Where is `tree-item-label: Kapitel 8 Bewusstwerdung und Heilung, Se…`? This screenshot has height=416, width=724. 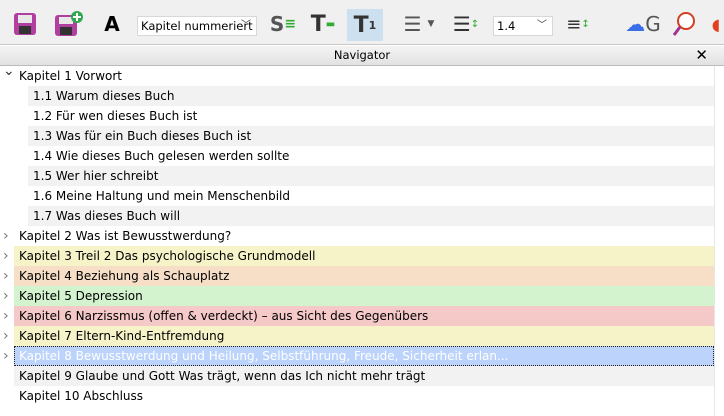
tree-item-label: Kapitel 8 Bewusstwerdung und Heilung, Se… is located at coordinates (264, 356).